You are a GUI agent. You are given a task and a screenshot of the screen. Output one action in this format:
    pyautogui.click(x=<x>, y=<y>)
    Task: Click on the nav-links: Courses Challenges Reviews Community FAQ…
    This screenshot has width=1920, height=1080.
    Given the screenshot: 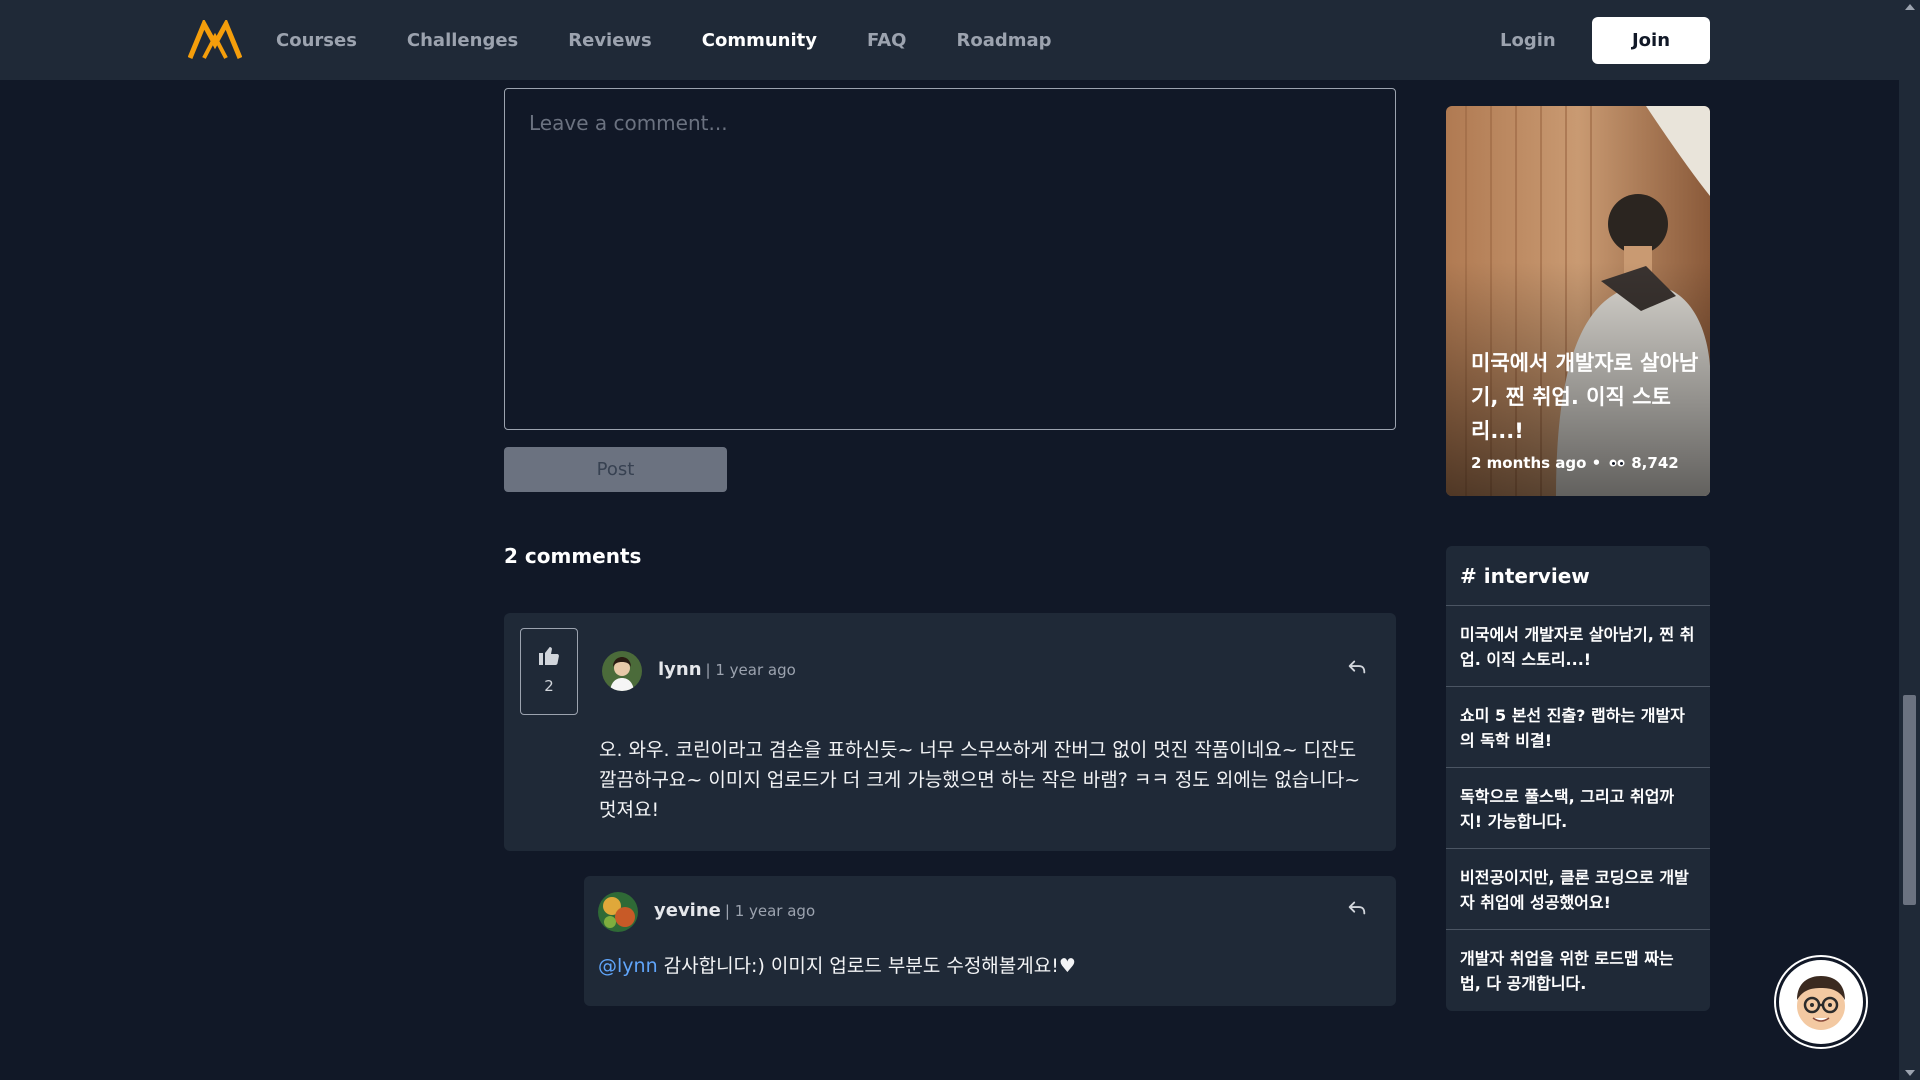 What is the action you would take?
    pyautogui.click(x=689, y=40)
    